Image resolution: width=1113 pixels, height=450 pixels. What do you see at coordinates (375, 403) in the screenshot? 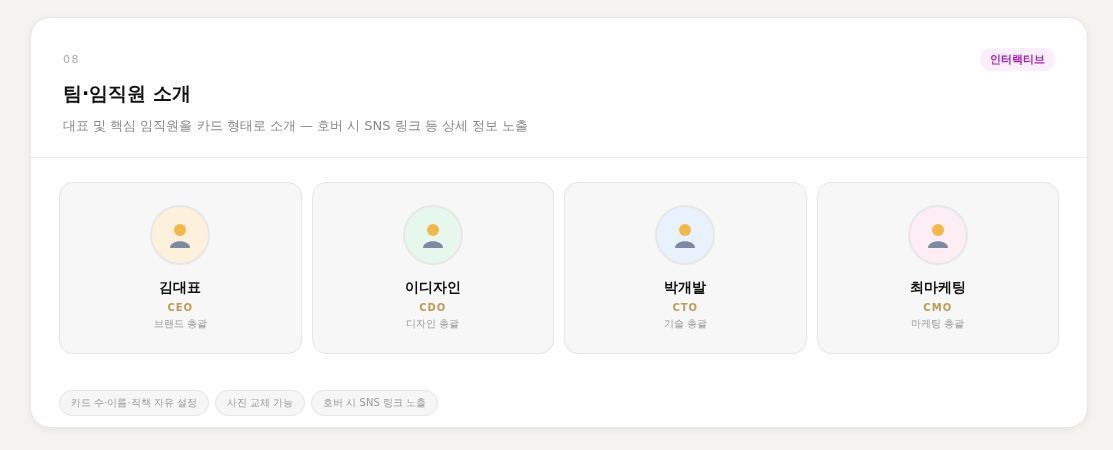
I see `feature-tag: 호버 시 SNS 링크 노출` at bounding box center [375, 403].